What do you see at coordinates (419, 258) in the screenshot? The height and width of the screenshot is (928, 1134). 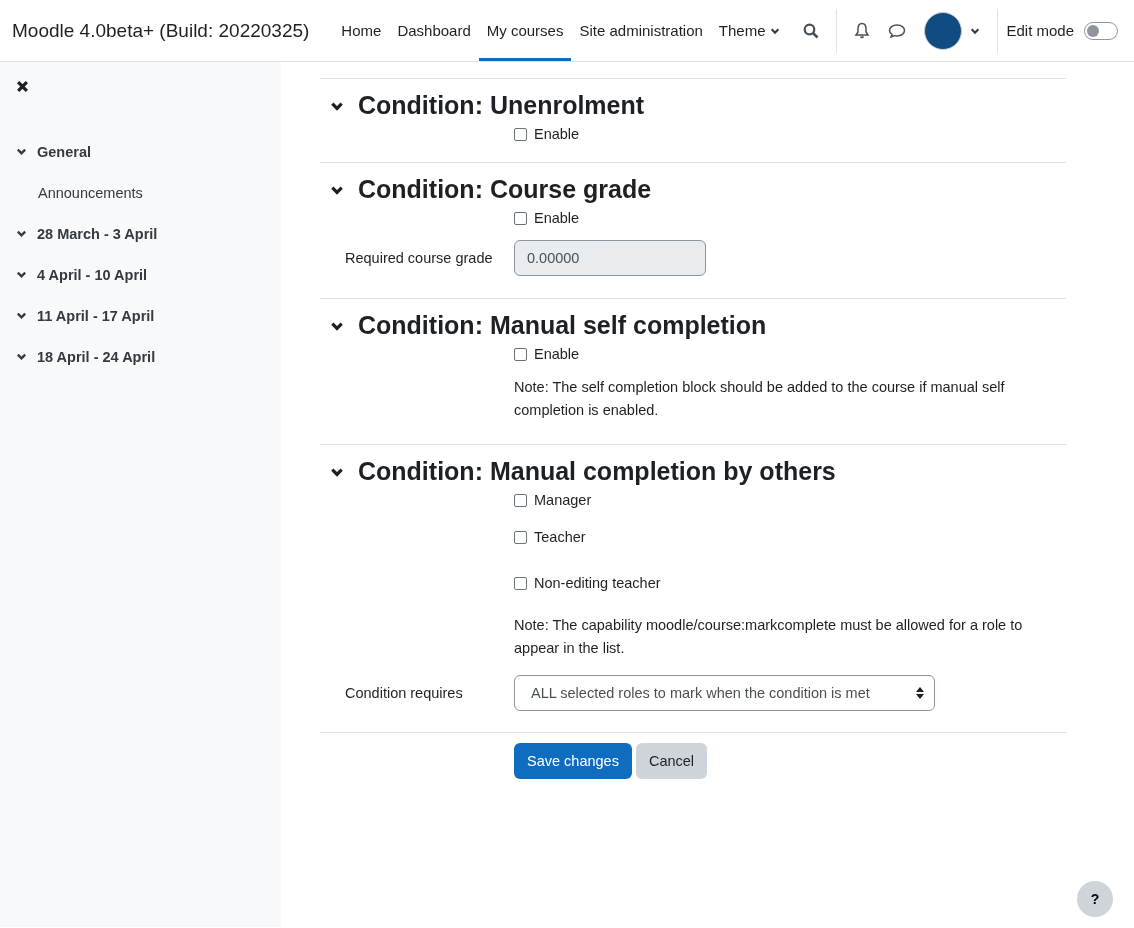 I see `field-label: Required course grade` at bounding box center [419, 258].